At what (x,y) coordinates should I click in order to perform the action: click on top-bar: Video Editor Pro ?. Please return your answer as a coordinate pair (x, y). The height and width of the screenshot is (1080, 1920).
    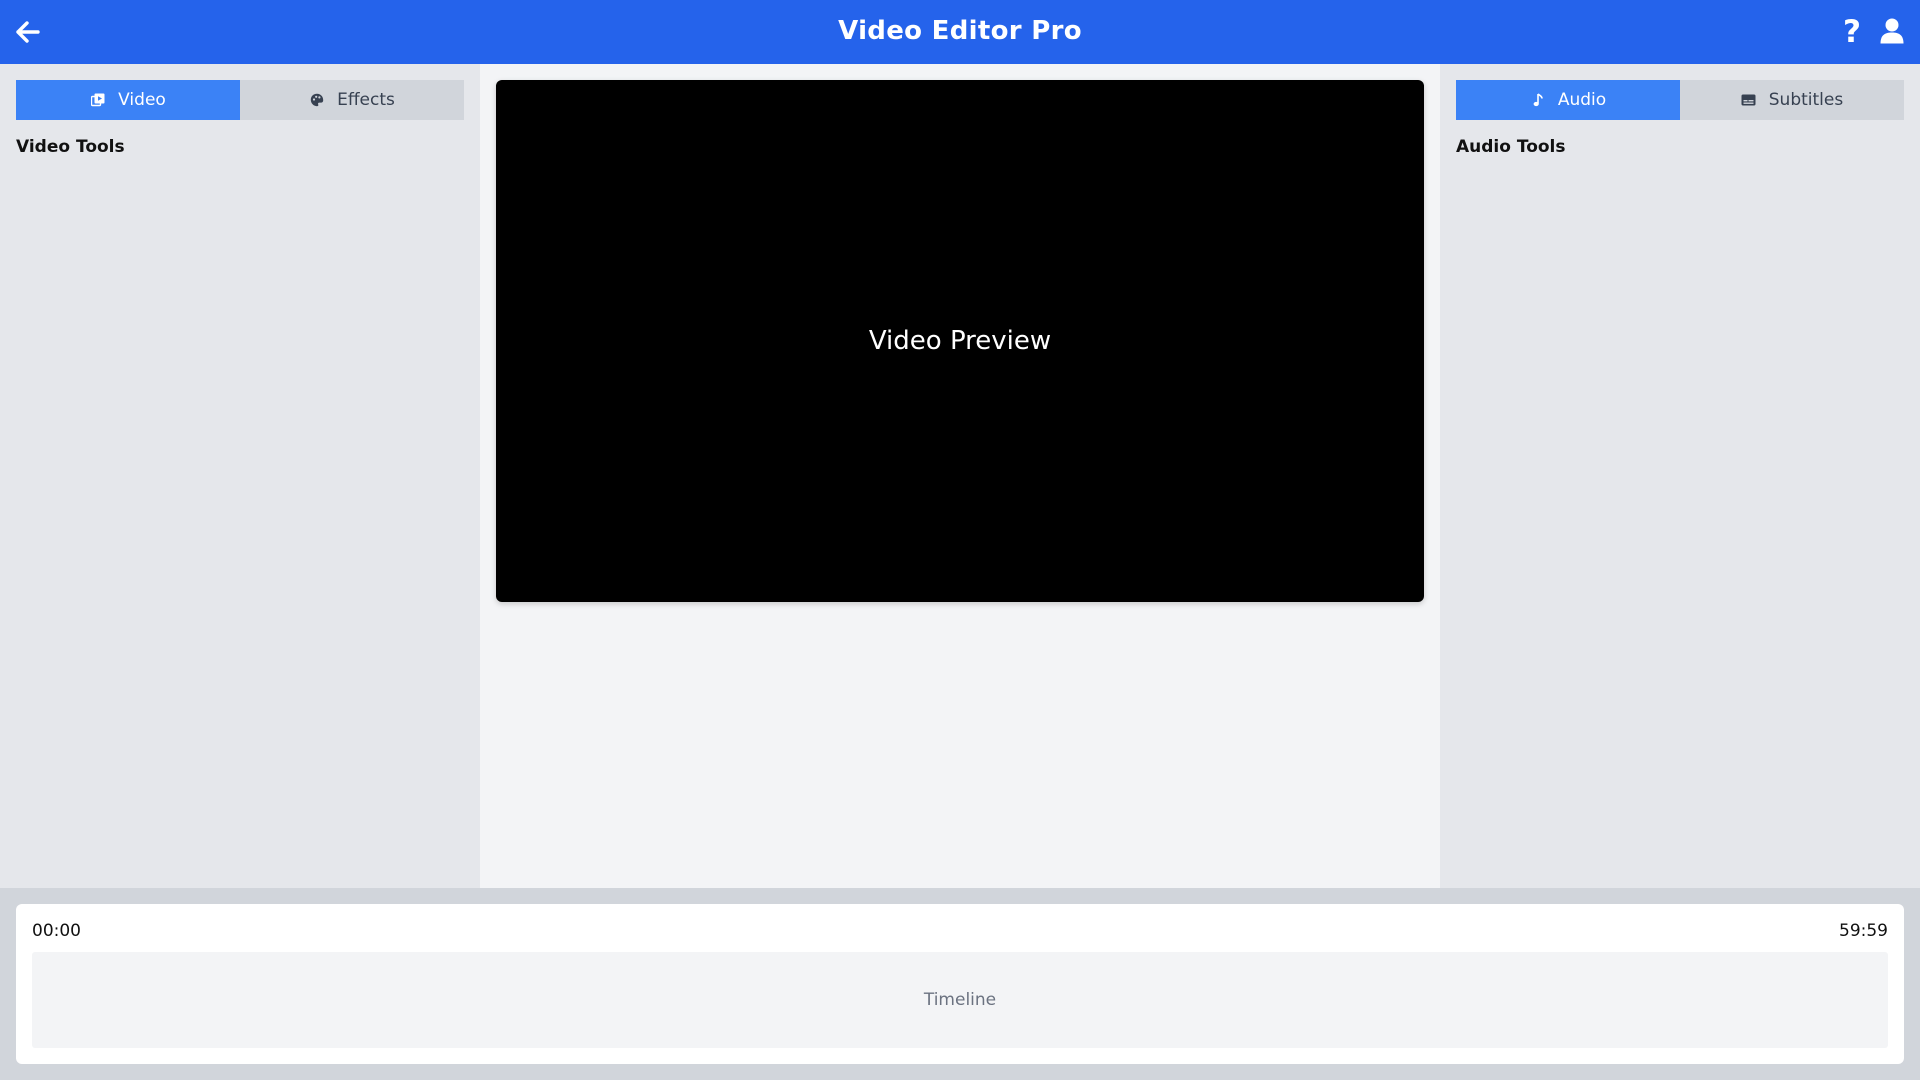
    Looking at the image, I should click on (960, 32).